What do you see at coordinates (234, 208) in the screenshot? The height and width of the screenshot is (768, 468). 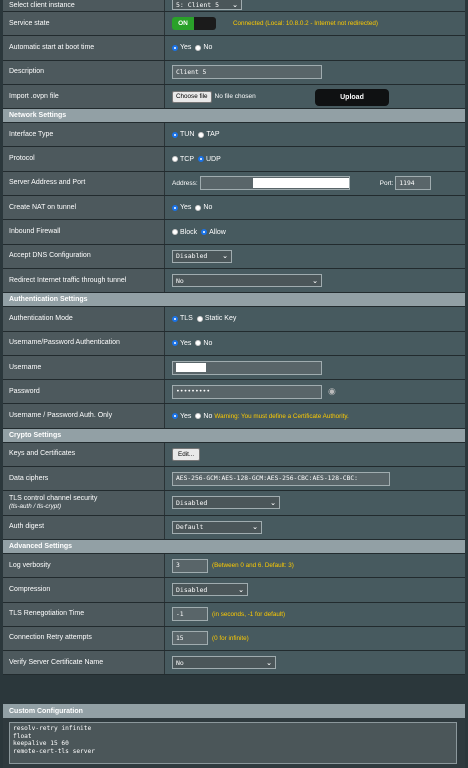 I see `nat-row: Create NAT on tunnel Yes No` at bounding box center [234, 208].